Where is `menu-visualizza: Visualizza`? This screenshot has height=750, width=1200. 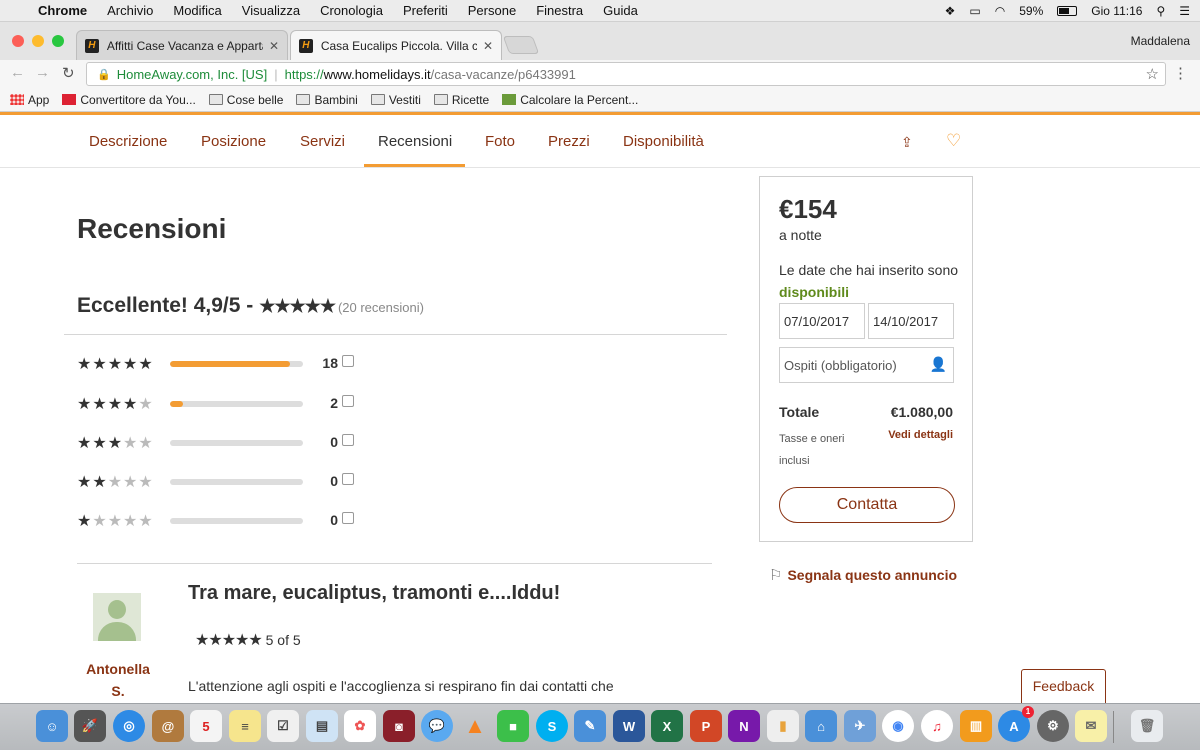
menu-visualizza: Visualizza is located at coordinates (271, 10).